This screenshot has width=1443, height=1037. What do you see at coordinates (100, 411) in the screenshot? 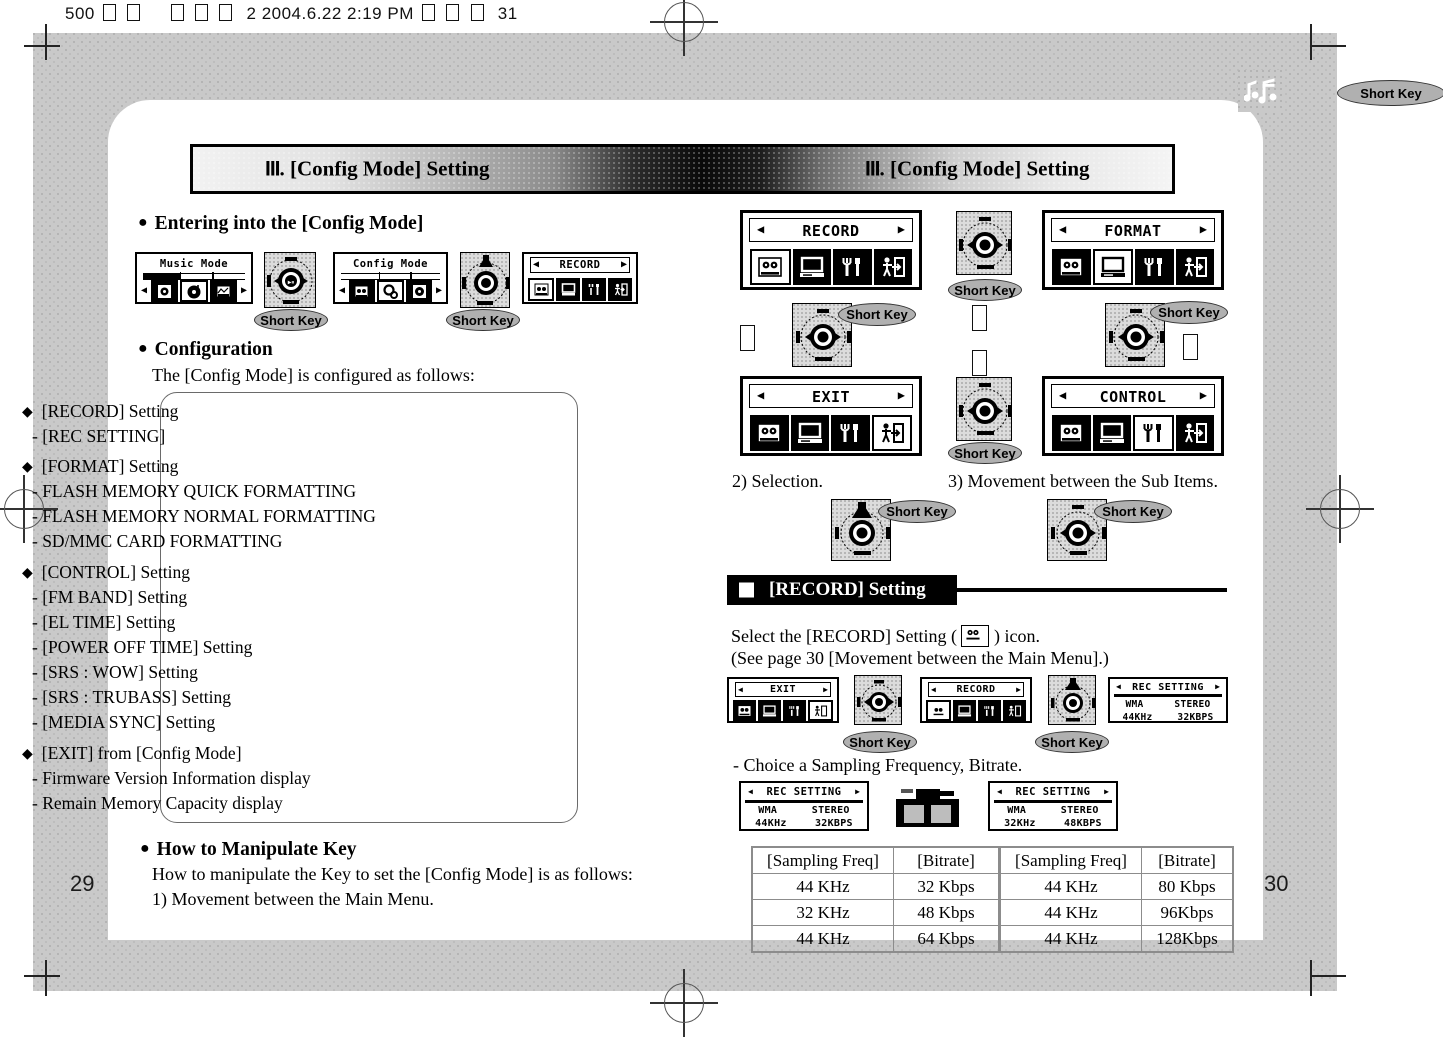
I see `config-group-head: ◆ [RECORD] Setting` at bounding box center [100, 411].